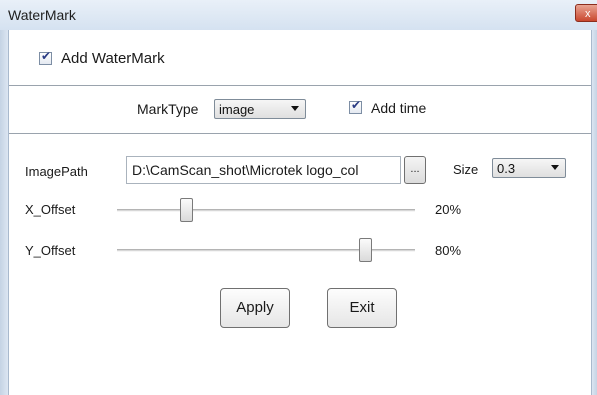 The width and height of the screenshot is (597, 395). I want to click on title-bar: WaterMark x, so click(298, 15).